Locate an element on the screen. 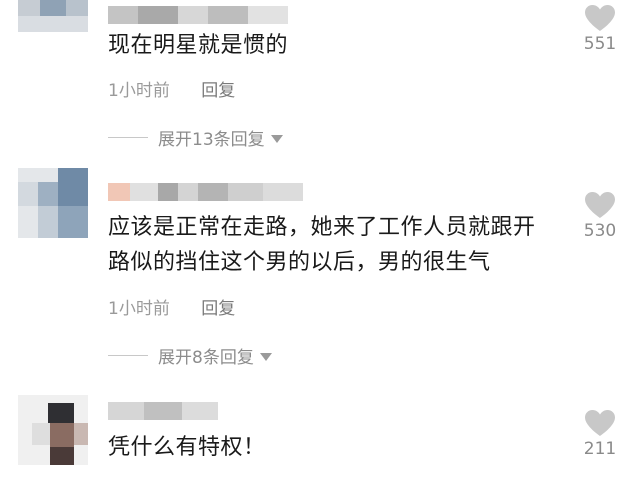 This screenshot has height=479, width=640. comment-text: 应该是正常在走路，她来了工作人员就跟开路似的挡住这个男的以后，男的很生气 is located at coordinates (322, 245).